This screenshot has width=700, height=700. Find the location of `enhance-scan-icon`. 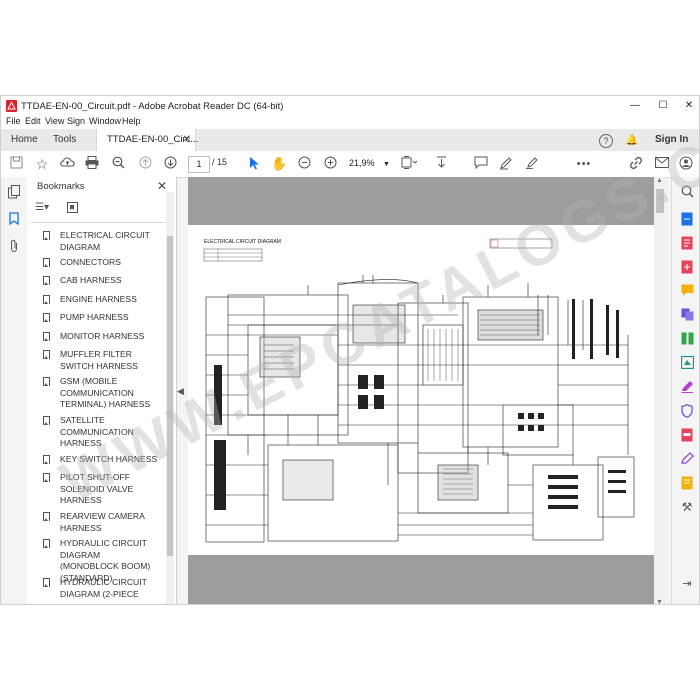

enhance-scan-icon is located at coordinates (687, 362).